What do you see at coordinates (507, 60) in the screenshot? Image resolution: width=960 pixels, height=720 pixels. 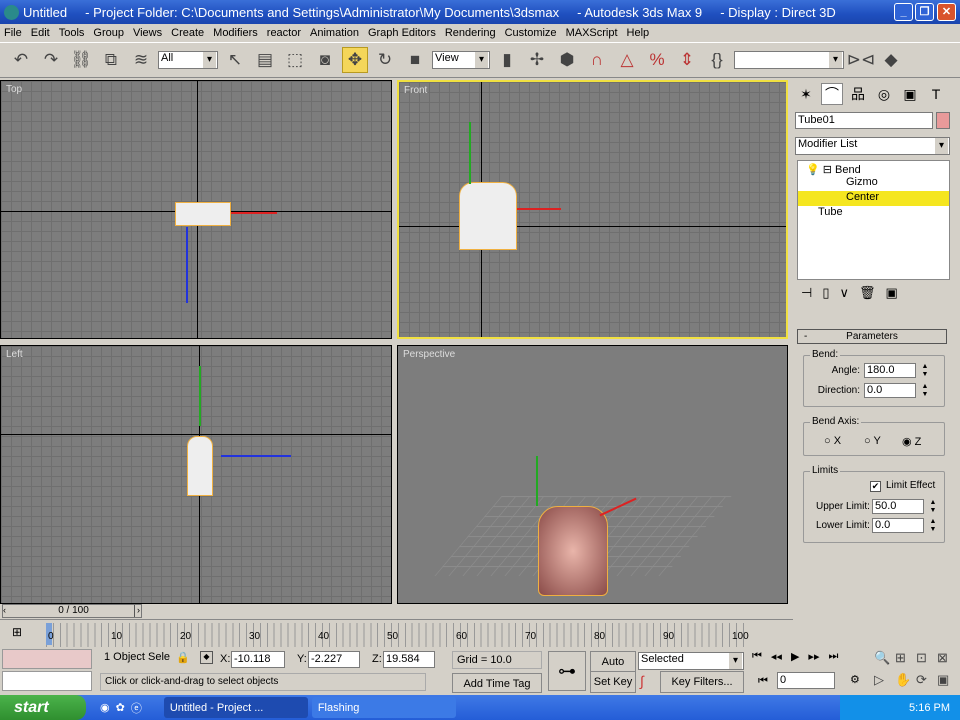 I see `pivot-center-icon: ▮` at bounding box center [507, 60].